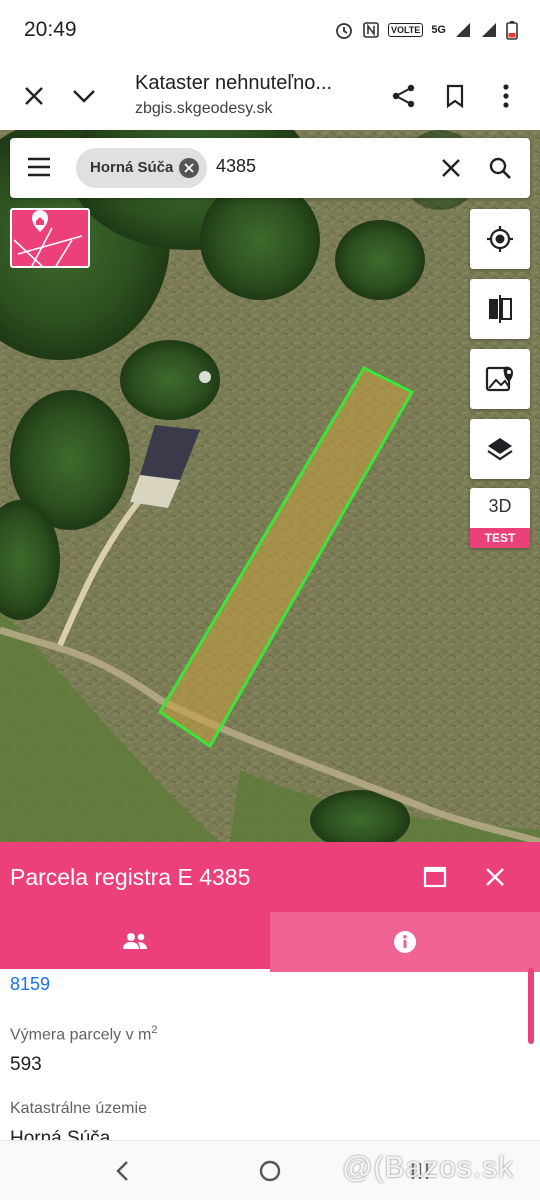  I want to click on area-label-text: Výmera parcely v m, so click(81, 1035).